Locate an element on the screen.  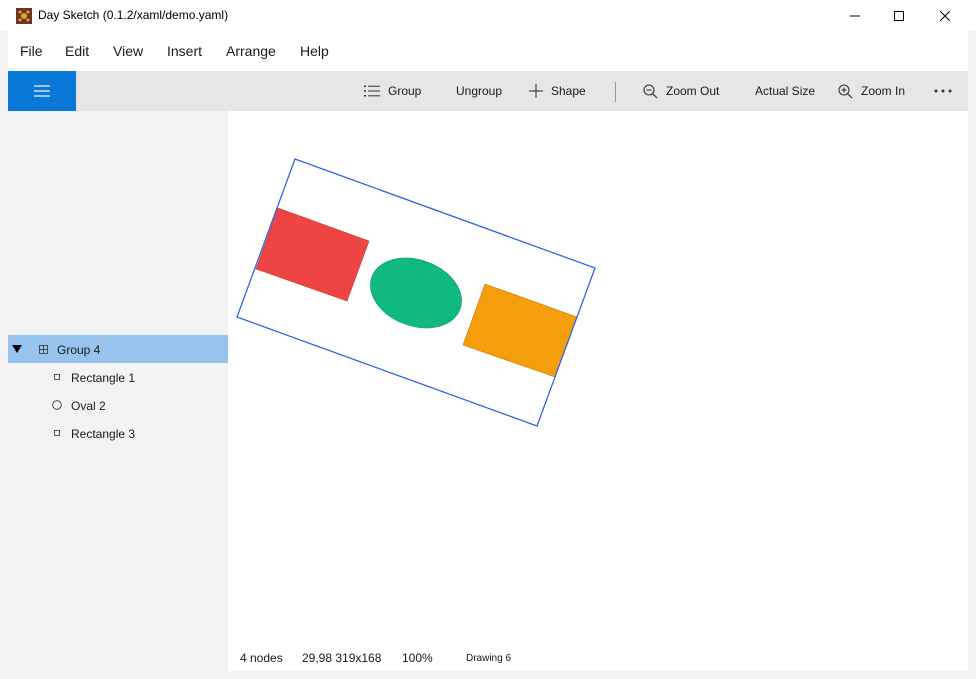
tree-item-label: Rectangle 1 is located at coordinates (103, 378).